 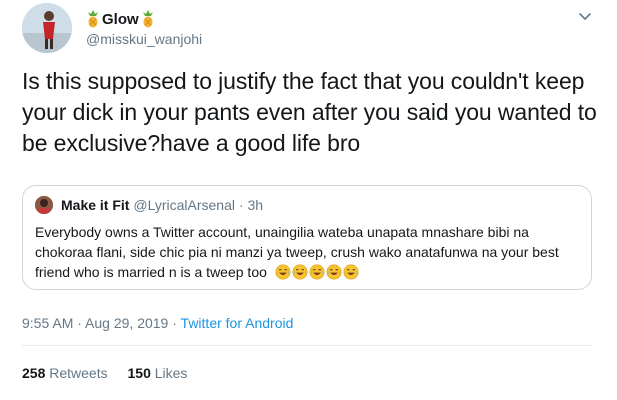 I want to click on retweets-stat: 258 Retweets, so click(x=65, y=373).